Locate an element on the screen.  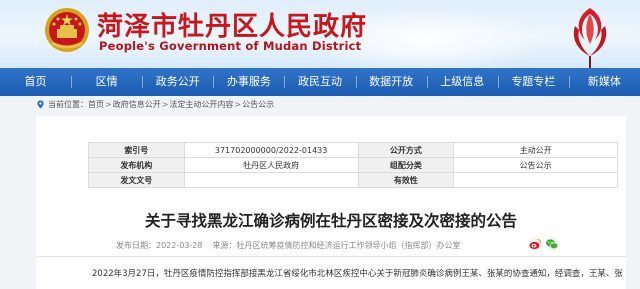
table-row: 索引号 371702000000/2022-01433 公开方式 主动公开 is located at coordinates (353, 150).